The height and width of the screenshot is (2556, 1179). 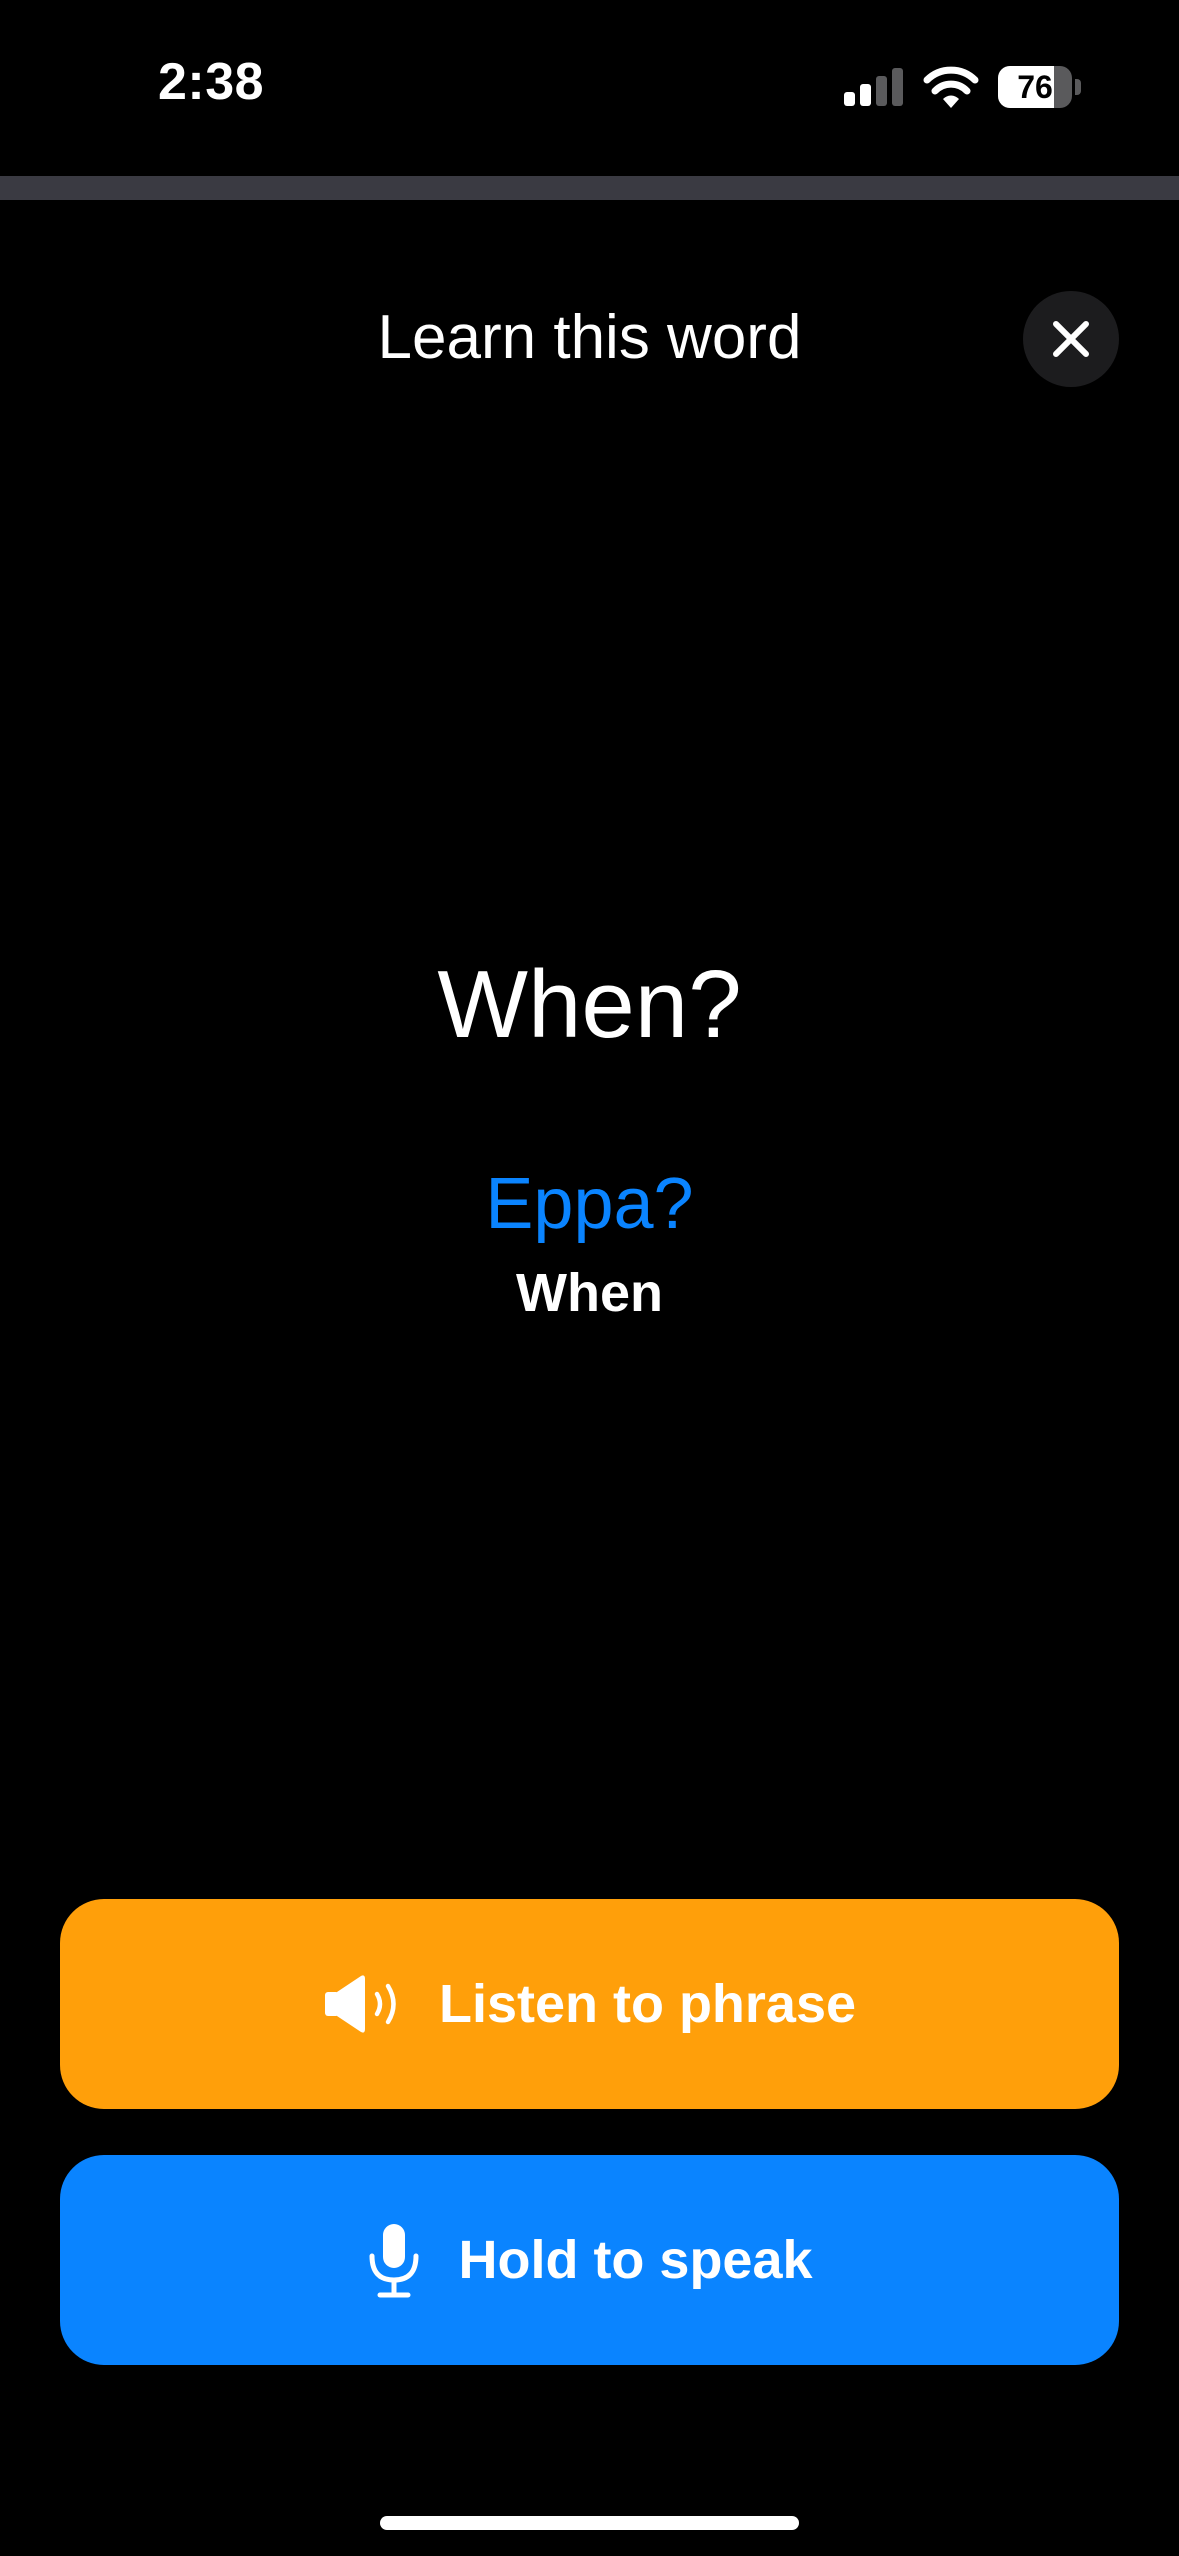 What do you see at coordinates (589, 188) in the screenshot?
I see `lesson-progress-bar` at bounding box center [589, 188].